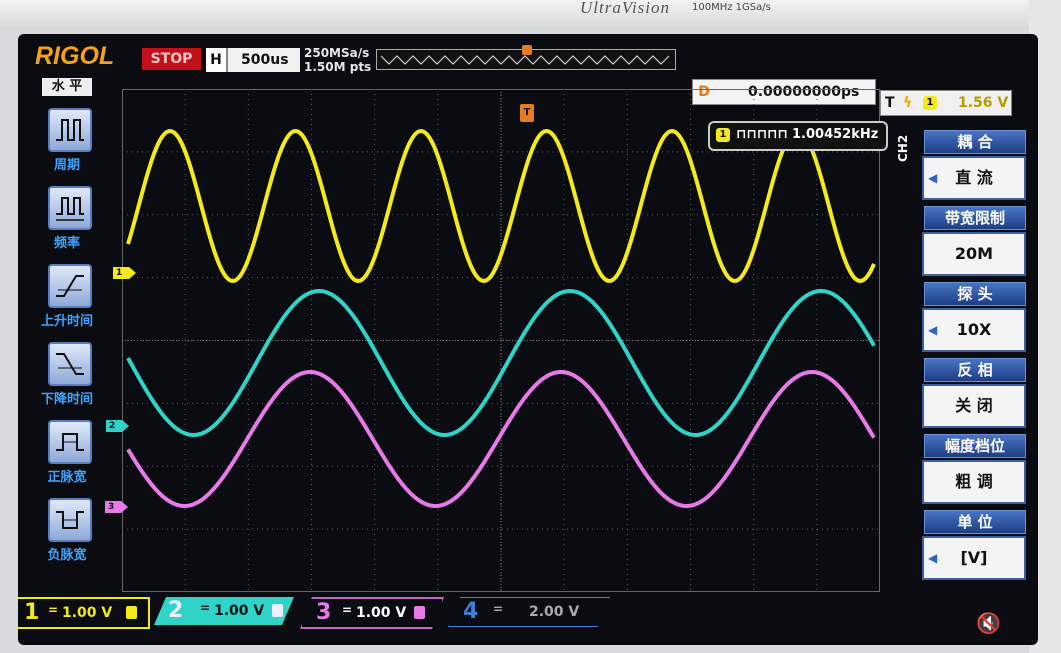  What do you see at coordinates (176, 610) in the screenshot?
I see `ch2-number: 2` at bounding box center [176, 610].